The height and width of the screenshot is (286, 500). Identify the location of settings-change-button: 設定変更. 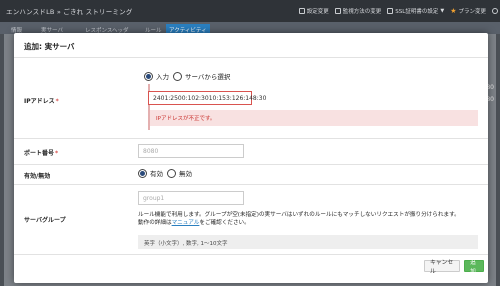
(313, 11).